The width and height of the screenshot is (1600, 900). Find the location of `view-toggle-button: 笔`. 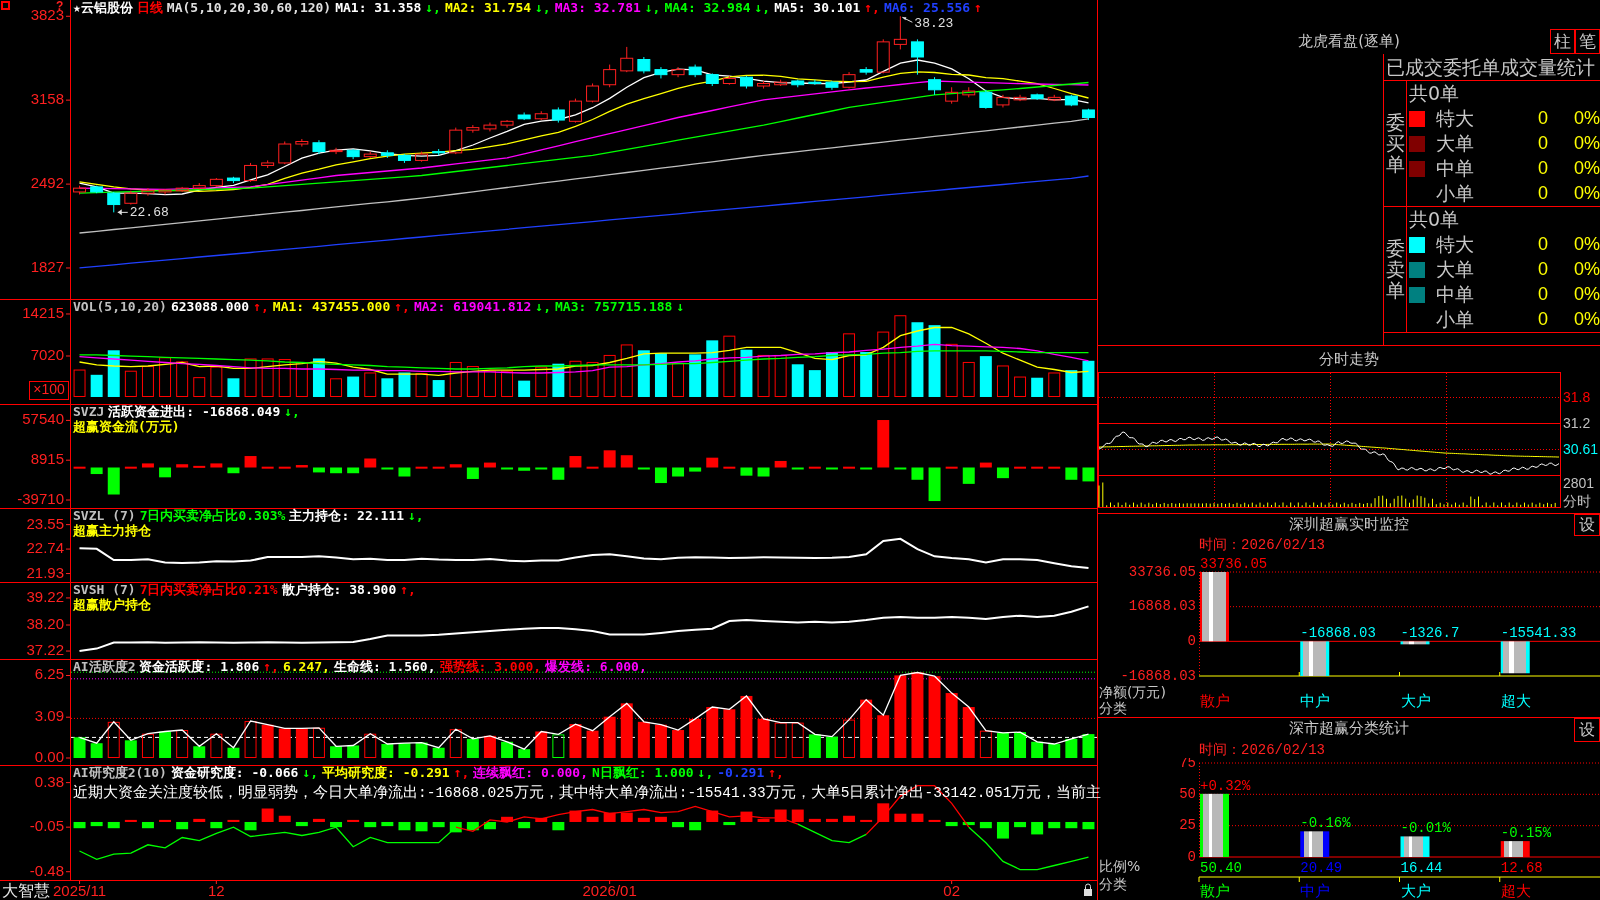

view-toggle-button: 笔 is located at coordinates (1587, 41).